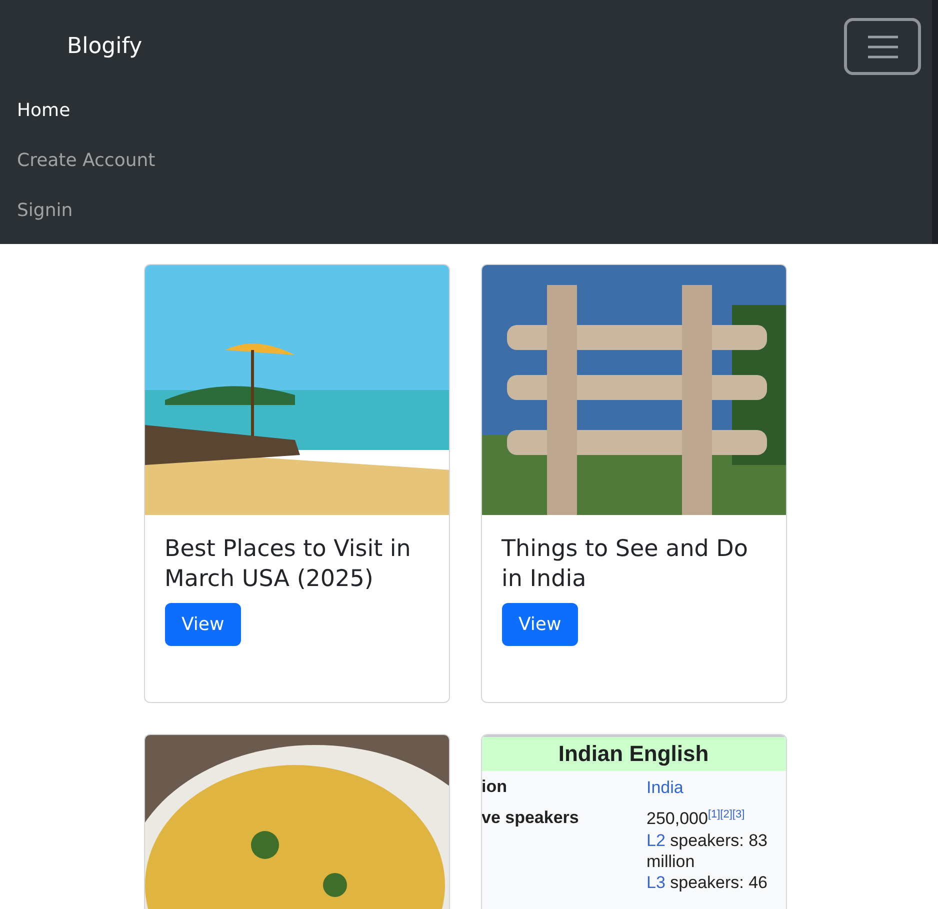 The height and width of the screenshot is (909, 938). I want to click on post-title: Things to See and Do in India, so click(625, 564).